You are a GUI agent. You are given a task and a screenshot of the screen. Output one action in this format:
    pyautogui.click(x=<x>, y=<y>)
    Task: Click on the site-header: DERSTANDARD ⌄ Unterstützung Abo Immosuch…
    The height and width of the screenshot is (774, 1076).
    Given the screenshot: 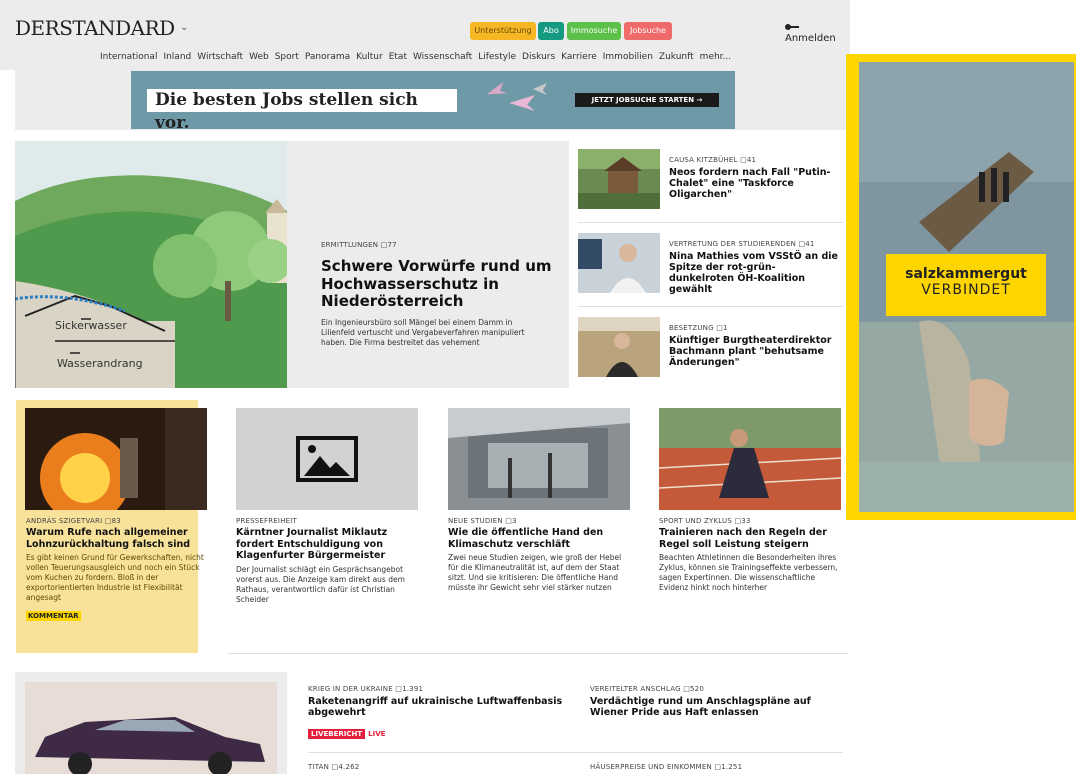 What is the action you would take?
    pyautogui.click(x=425, y=35)
    